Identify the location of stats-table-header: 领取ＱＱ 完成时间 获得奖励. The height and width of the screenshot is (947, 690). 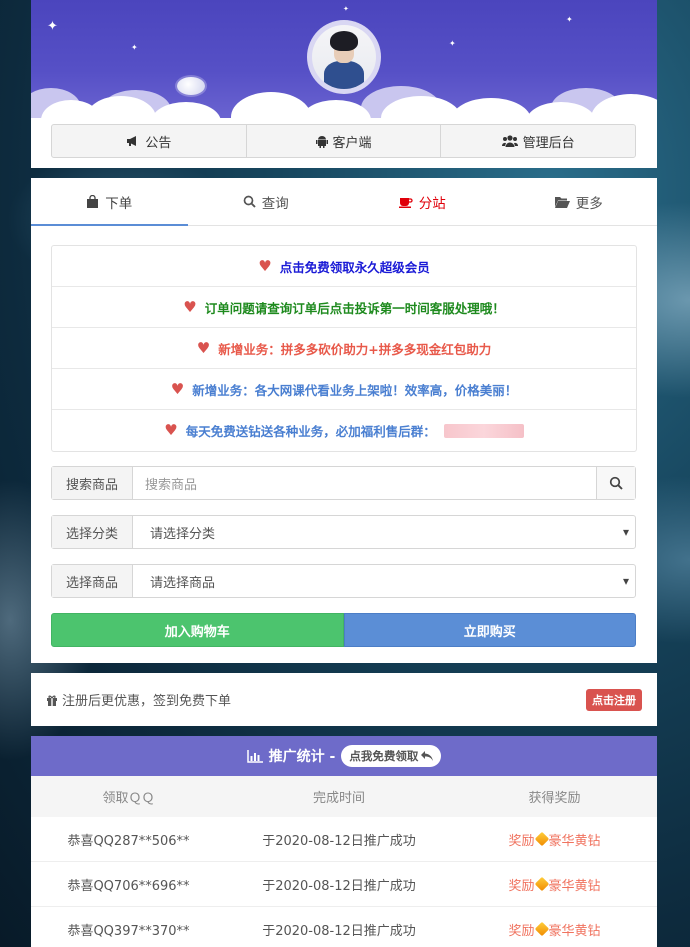
(344, 796).